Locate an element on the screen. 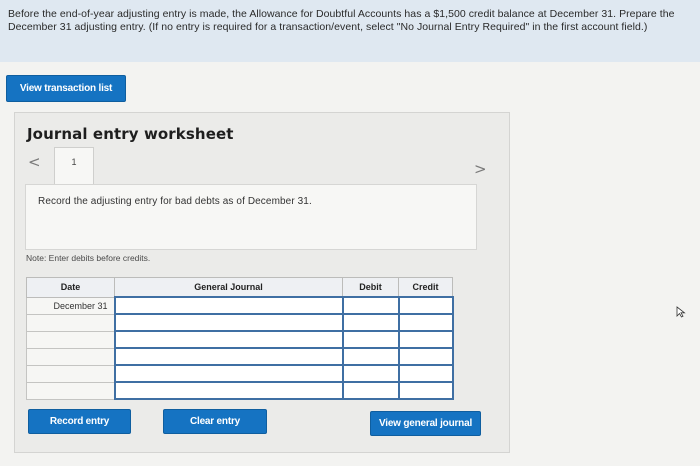  clear-entry-button: Clear entry is located at coordinates (215, 421).